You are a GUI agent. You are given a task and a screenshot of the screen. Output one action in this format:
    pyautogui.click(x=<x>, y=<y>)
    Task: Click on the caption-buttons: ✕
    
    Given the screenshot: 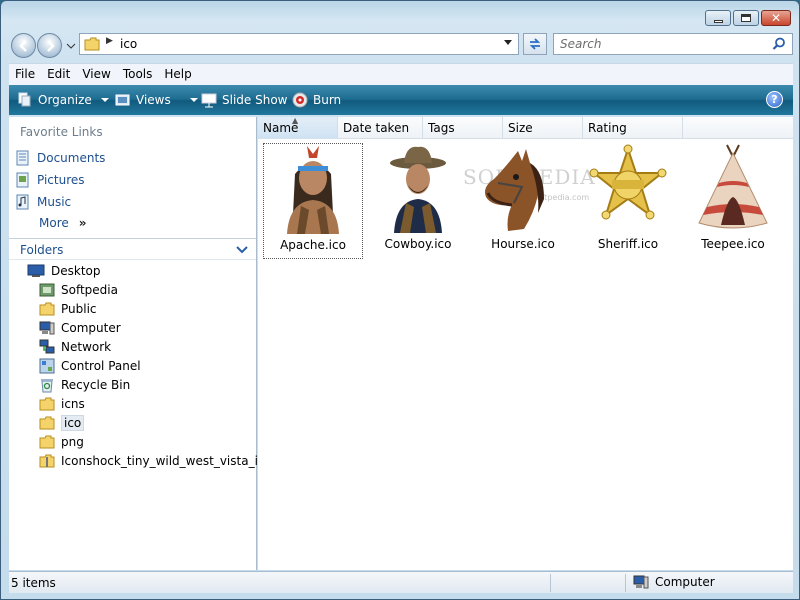 What is the action you would take?
    pyautogui.click(x=748, y=18)
    